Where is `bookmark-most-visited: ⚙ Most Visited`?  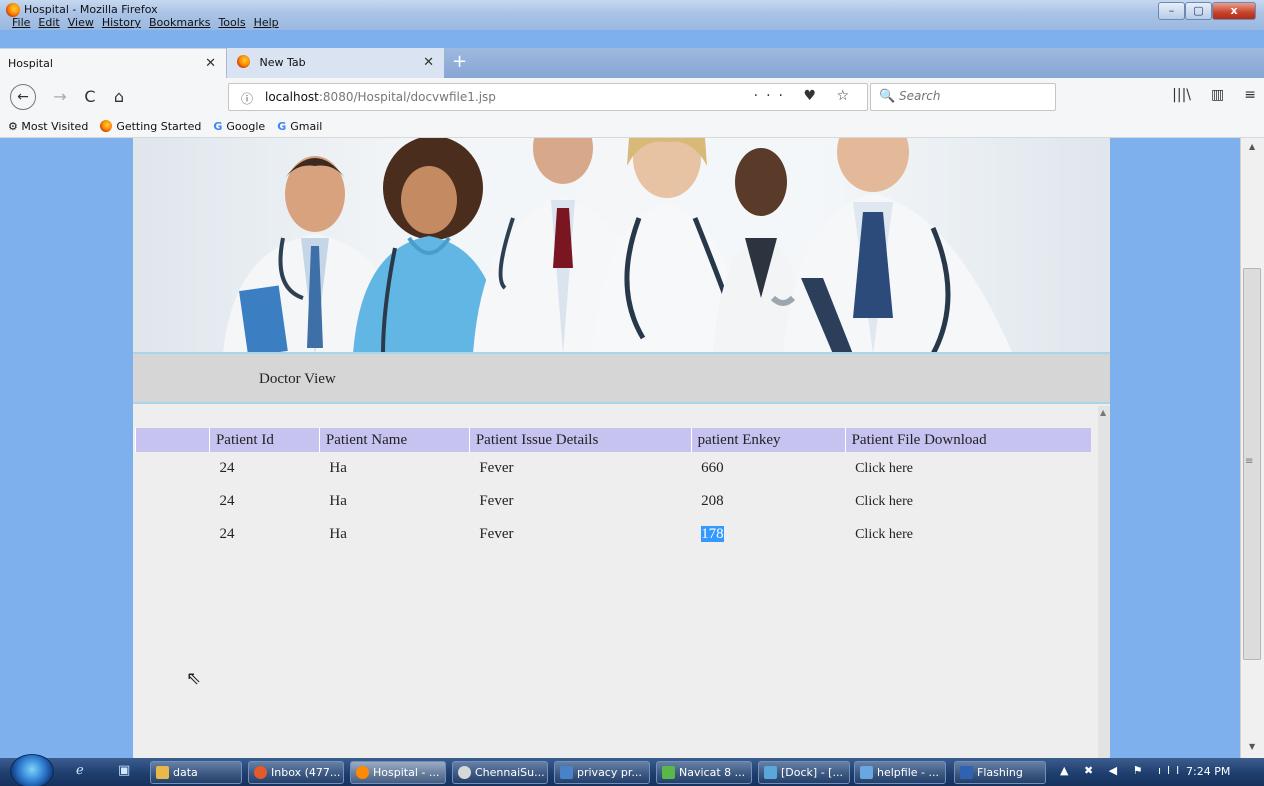
bookmark-most-visited: ⚙ Most Visited is located at coordinates (48, 126).